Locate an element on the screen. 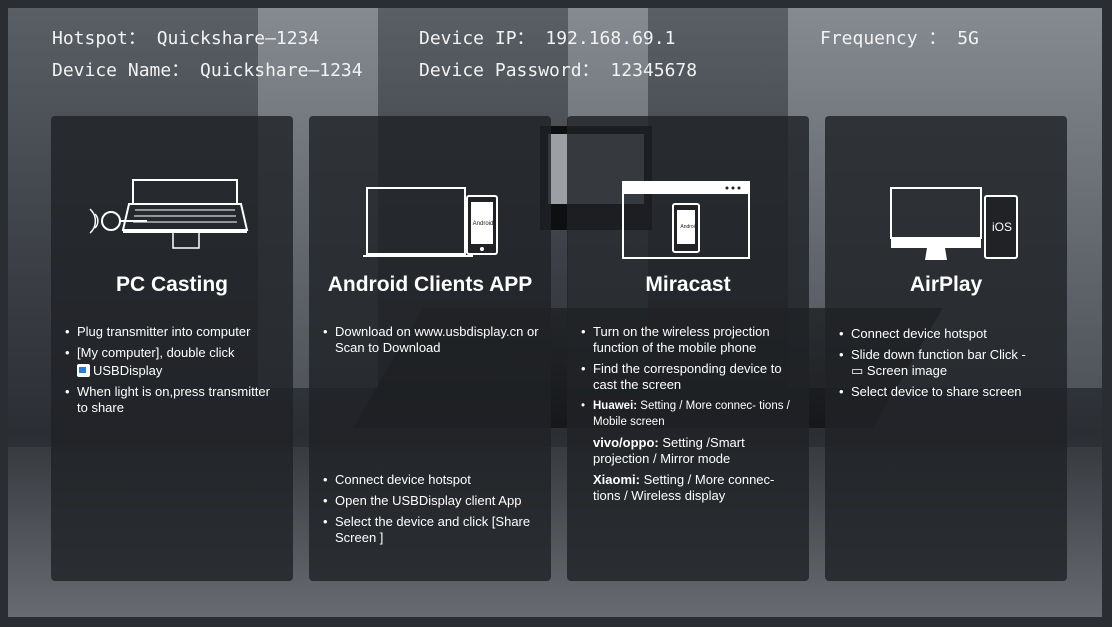 This screenshot has width=1112, height=627. list-item: USBDisplay is located at coordinates (174, 371).